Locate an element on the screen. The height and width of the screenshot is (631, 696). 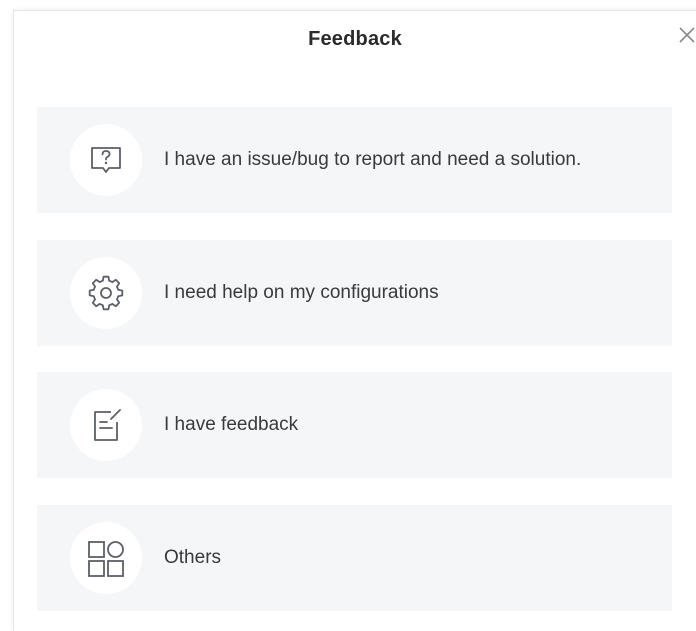
dialog-title: Feedback is located at coordinates (355, 39).